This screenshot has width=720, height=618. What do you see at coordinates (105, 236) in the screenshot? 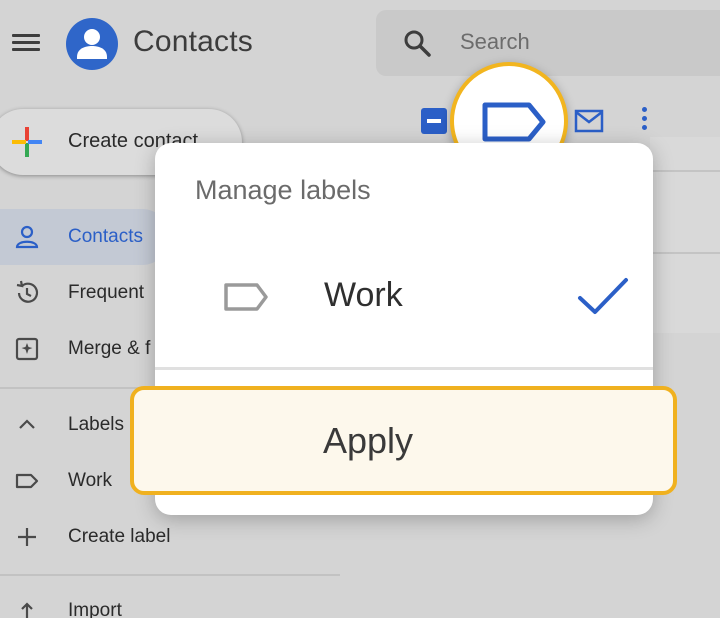
I see `sidebar-item-label: Contacts` at bounding box center [105, 236].